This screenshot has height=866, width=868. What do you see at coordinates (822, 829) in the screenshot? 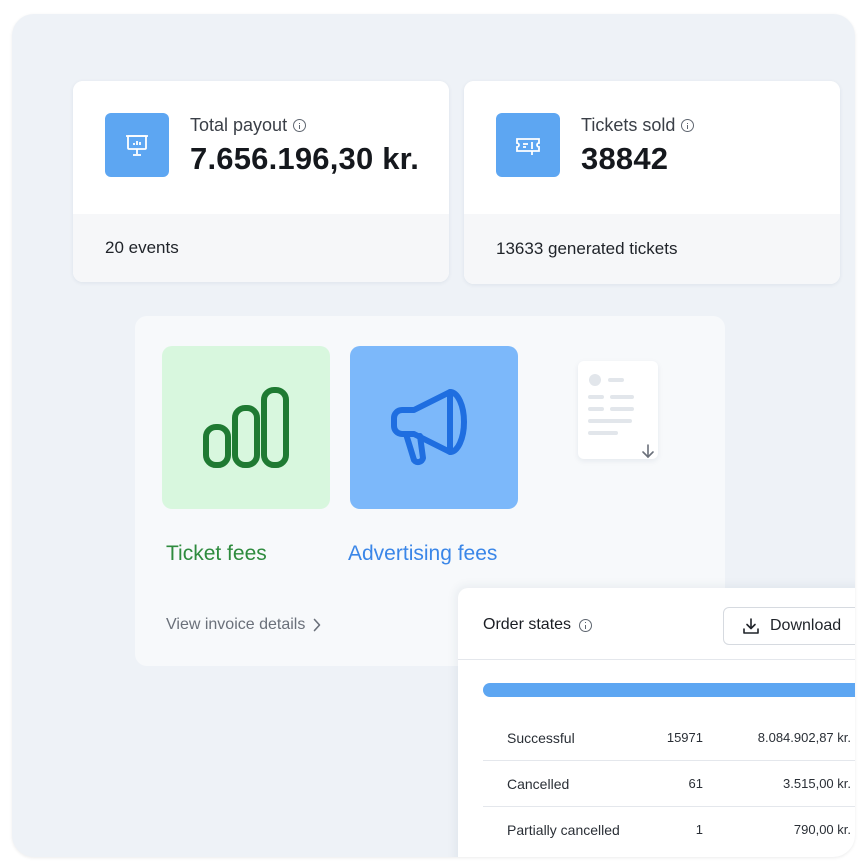
I see `order-state-amount: 790,00 kr.` at bounding box center [822, 829].